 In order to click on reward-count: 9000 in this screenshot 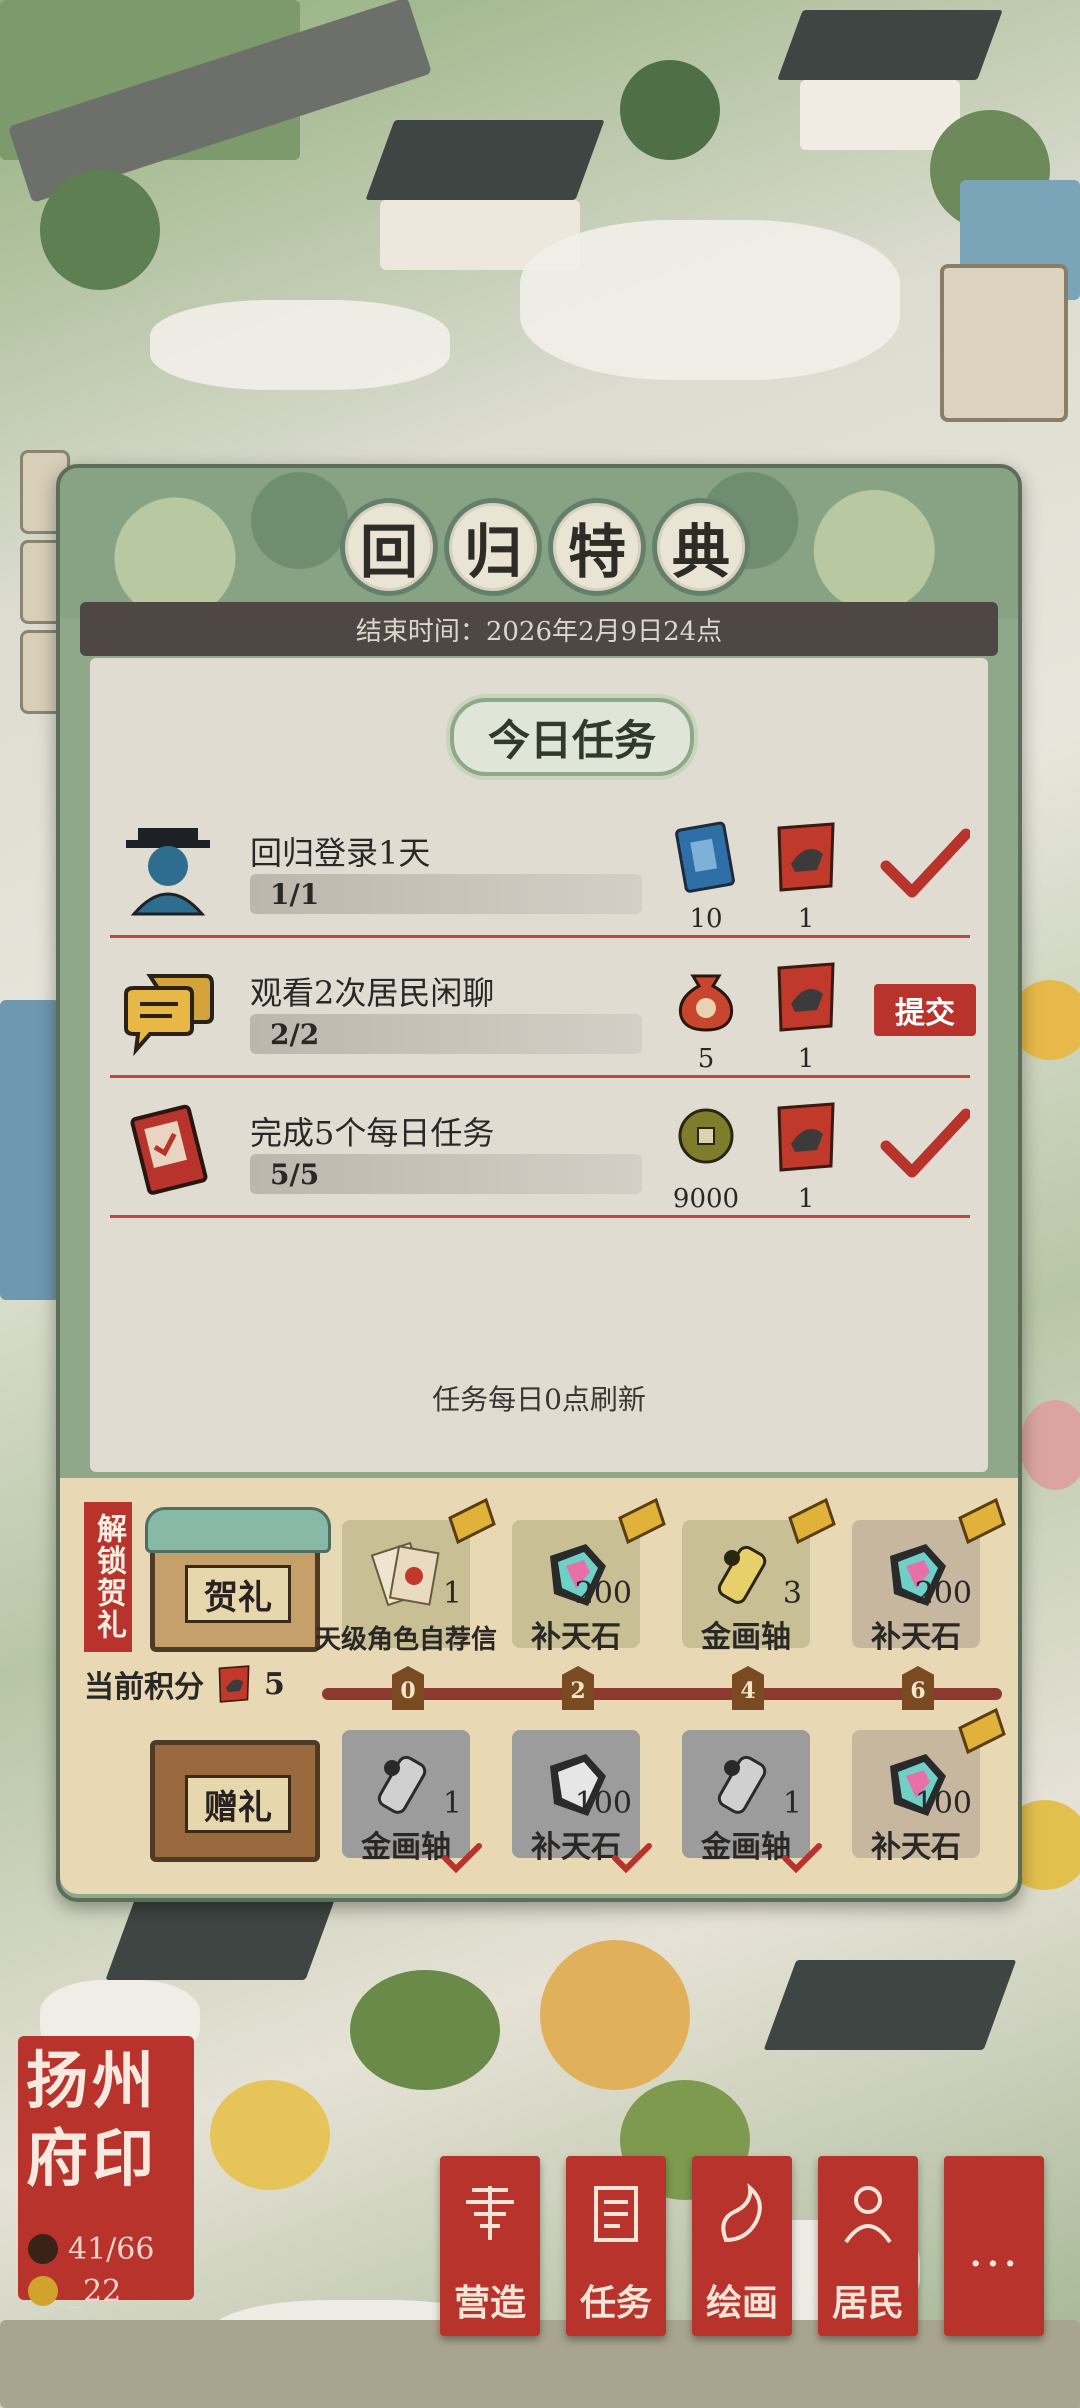, I will do `click(706, 1199)`.